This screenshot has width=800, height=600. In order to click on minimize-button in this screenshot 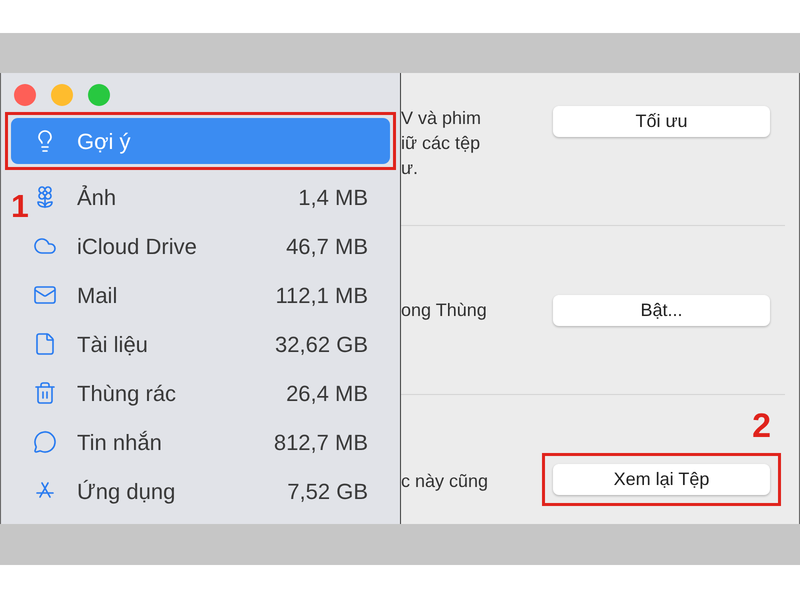, I will do `click(62, 95)`.